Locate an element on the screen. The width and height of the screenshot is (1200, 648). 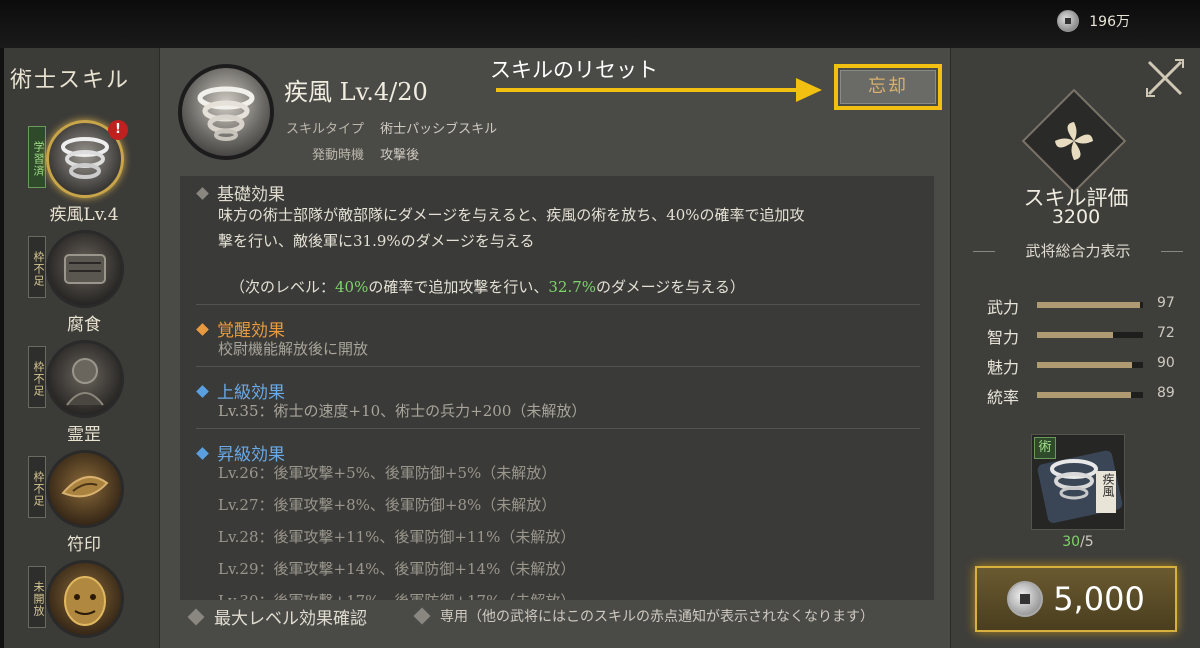
upgrade-line: Lv.27：後軍攻撃+8%、後軍防御+8%（未解放） is located at coordinates (387, 505).